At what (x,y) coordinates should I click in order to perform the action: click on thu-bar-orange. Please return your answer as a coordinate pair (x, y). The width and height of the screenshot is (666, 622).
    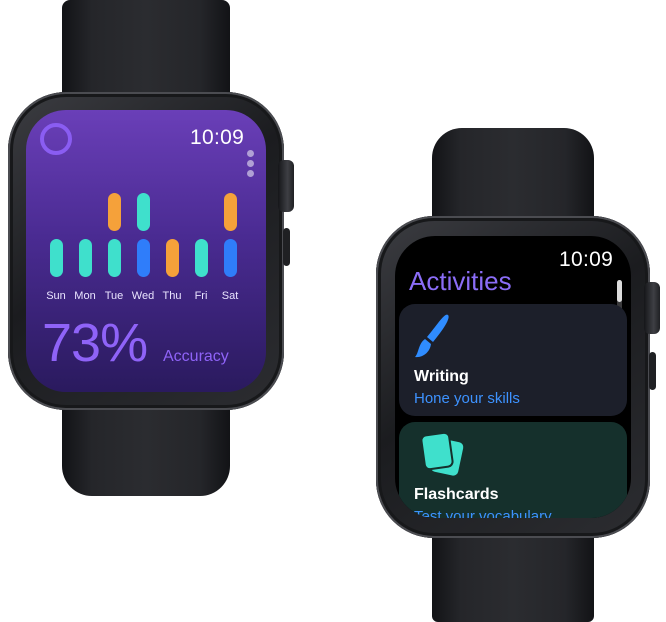
    Looking at the image, I should click on (172, 258).